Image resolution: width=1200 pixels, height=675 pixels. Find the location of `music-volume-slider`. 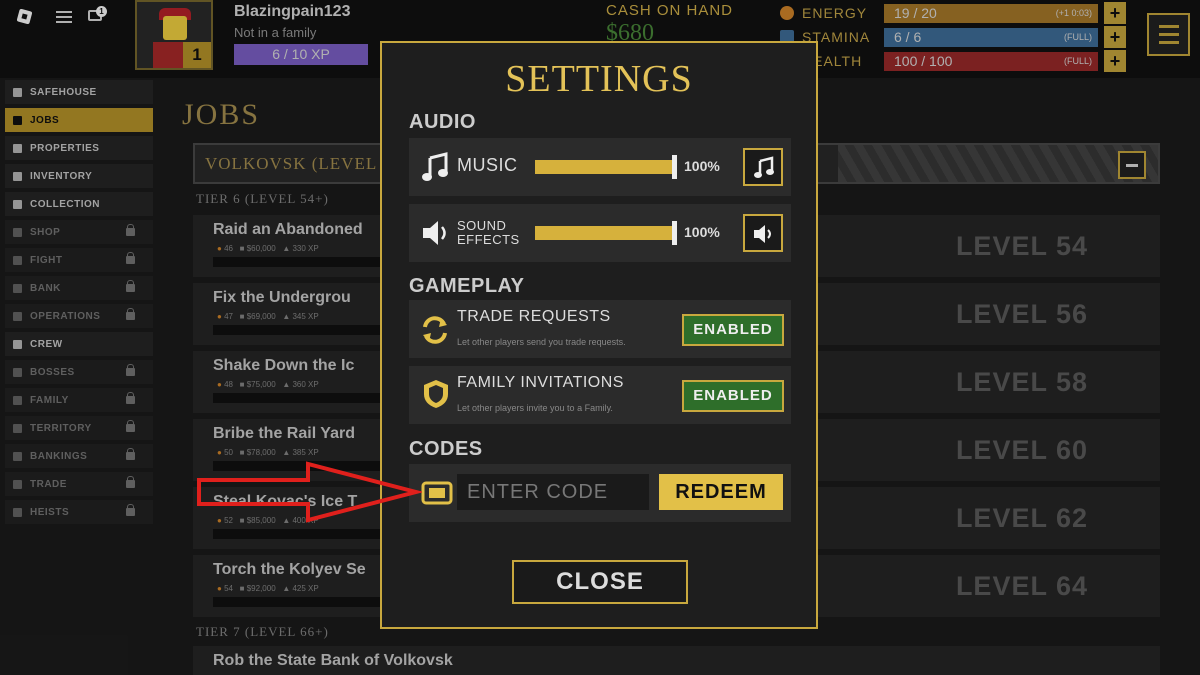

music-volume-slider is located at coordinates (606, 167).